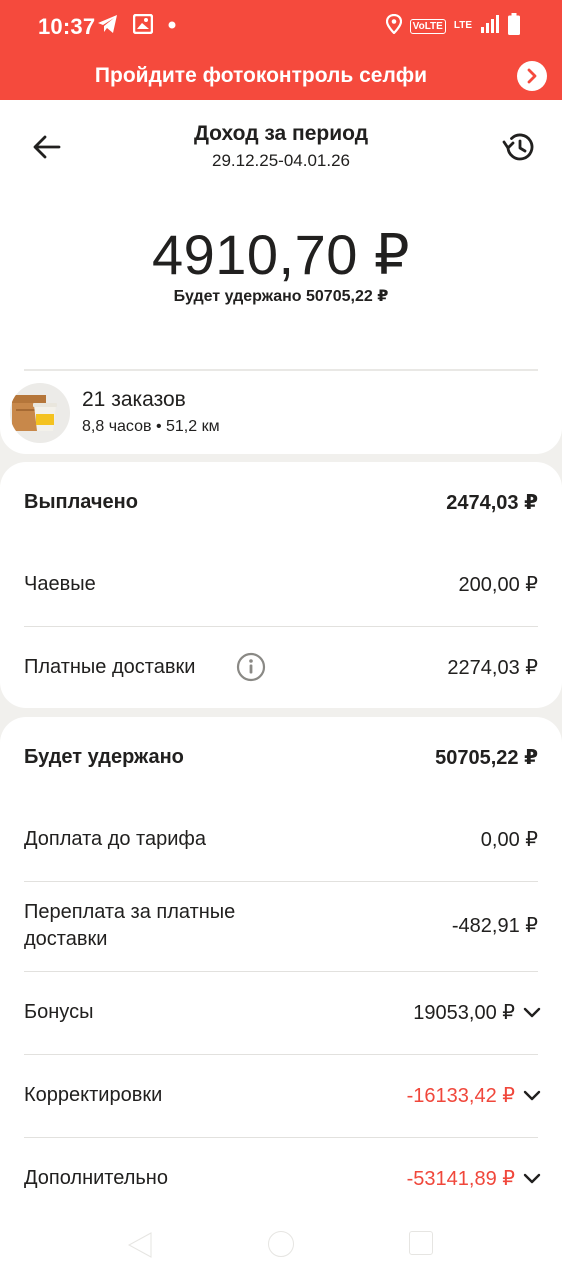  Describe the element at coordinates (104, 757) in the screenshot. I see `withheld-title: Будет удержано` at that location.